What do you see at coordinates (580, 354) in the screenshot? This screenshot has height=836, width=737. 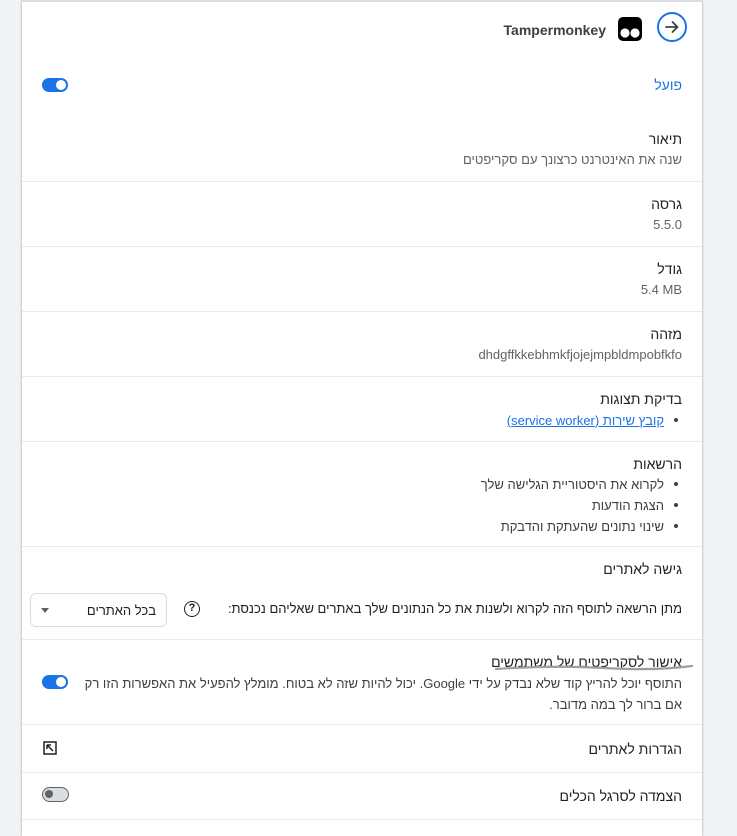 I see `id-value: dhdgffkkebhmkfjojejmpbldmpobfkfo` at bounding box center [580, 354].